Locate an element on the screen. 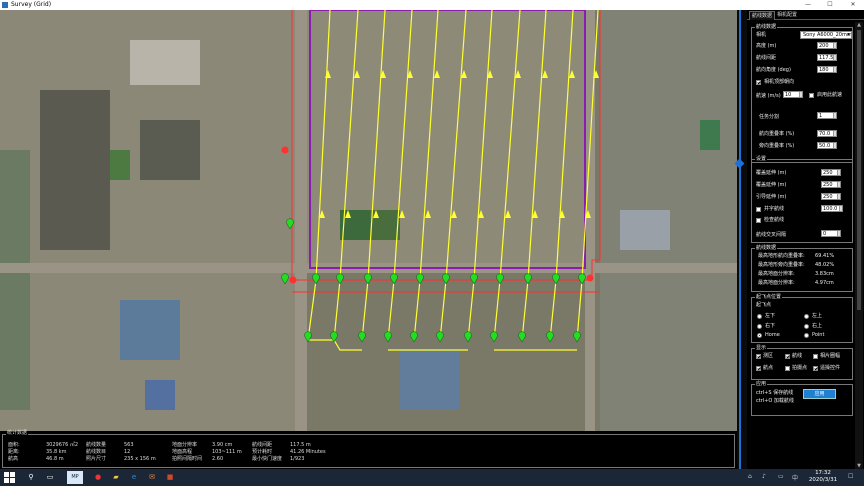 This screenshot has height=486, width=864. windows-start-icon is located at coordinates (9, 477).